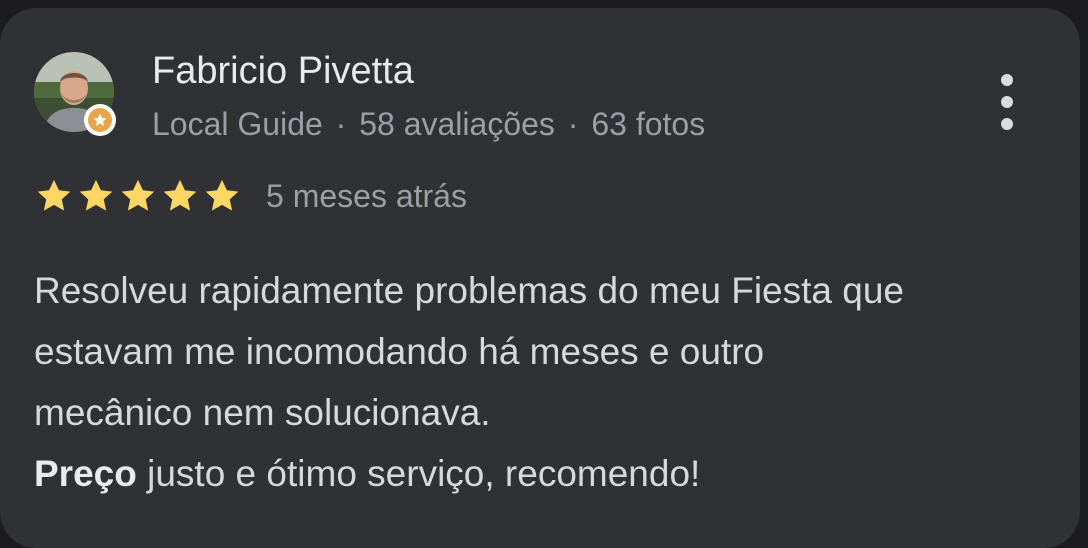  I want to click on review-date: 5 meses atrás, so click(366, 196).